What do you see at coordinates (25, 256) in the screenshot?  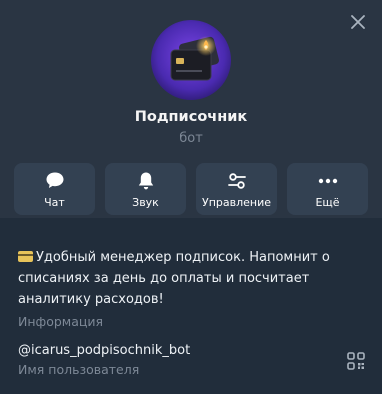 I see `credit-card-icon` at bounding box center [25, 256].